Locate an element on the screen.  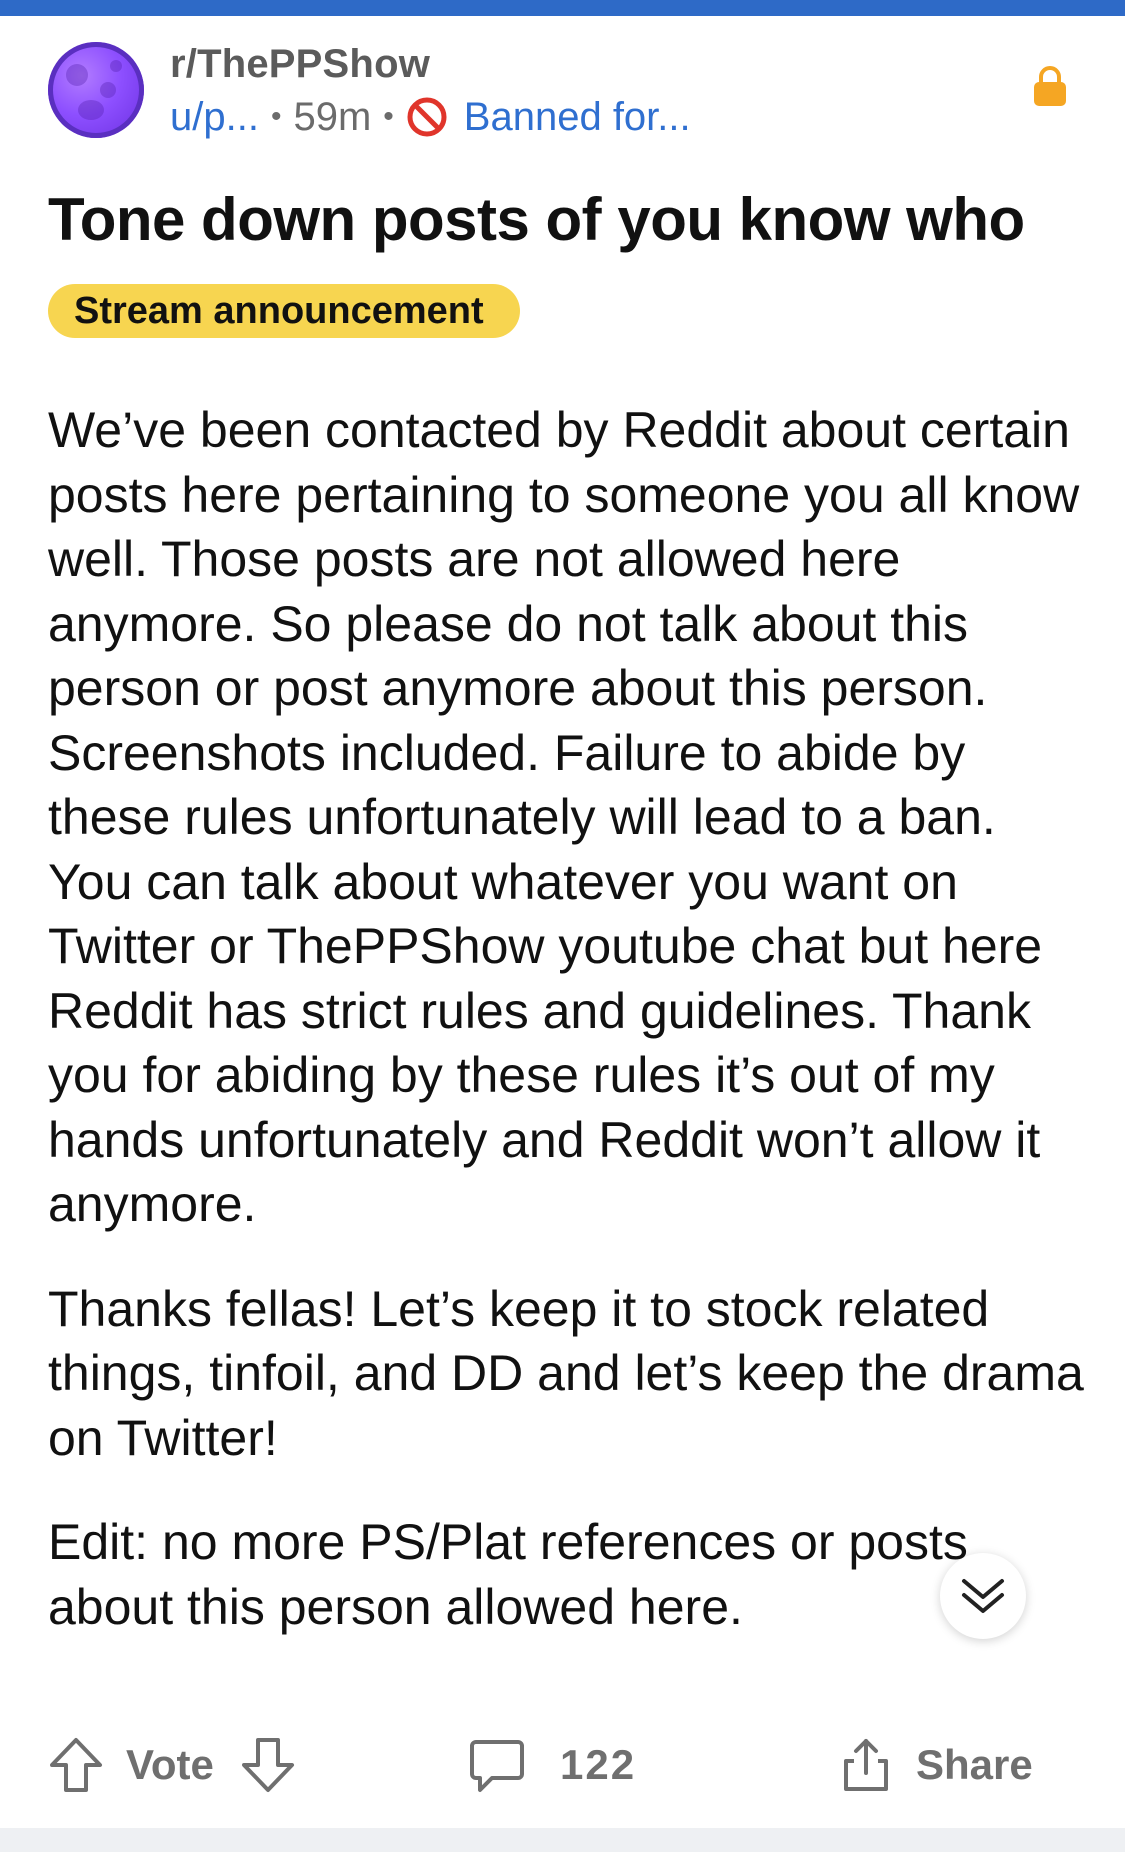
share-button: Share is located at coordinates (934, 1765).